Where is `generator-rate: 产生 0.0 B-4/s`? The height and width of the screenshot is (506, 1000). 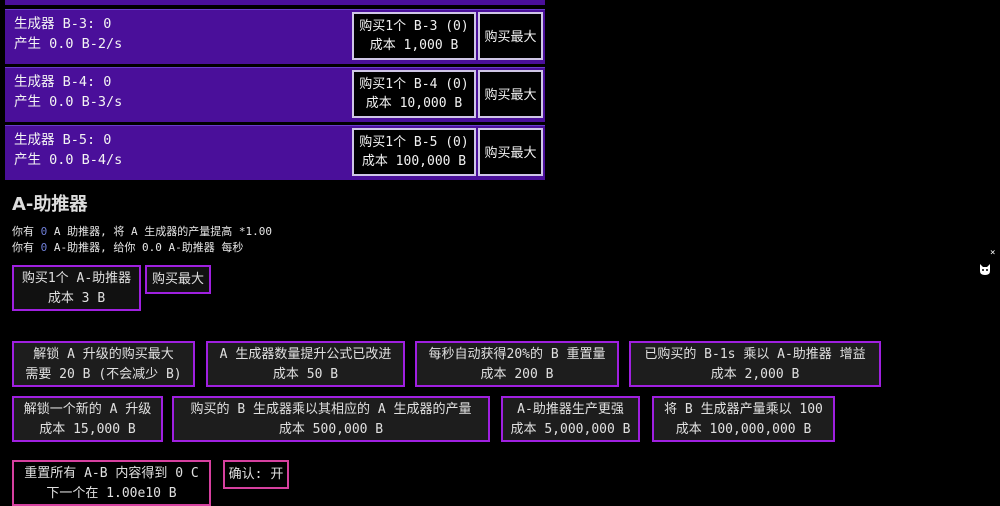
generator-rate: 产生 0.0 B-4/s is located at coordinates (68, 160).